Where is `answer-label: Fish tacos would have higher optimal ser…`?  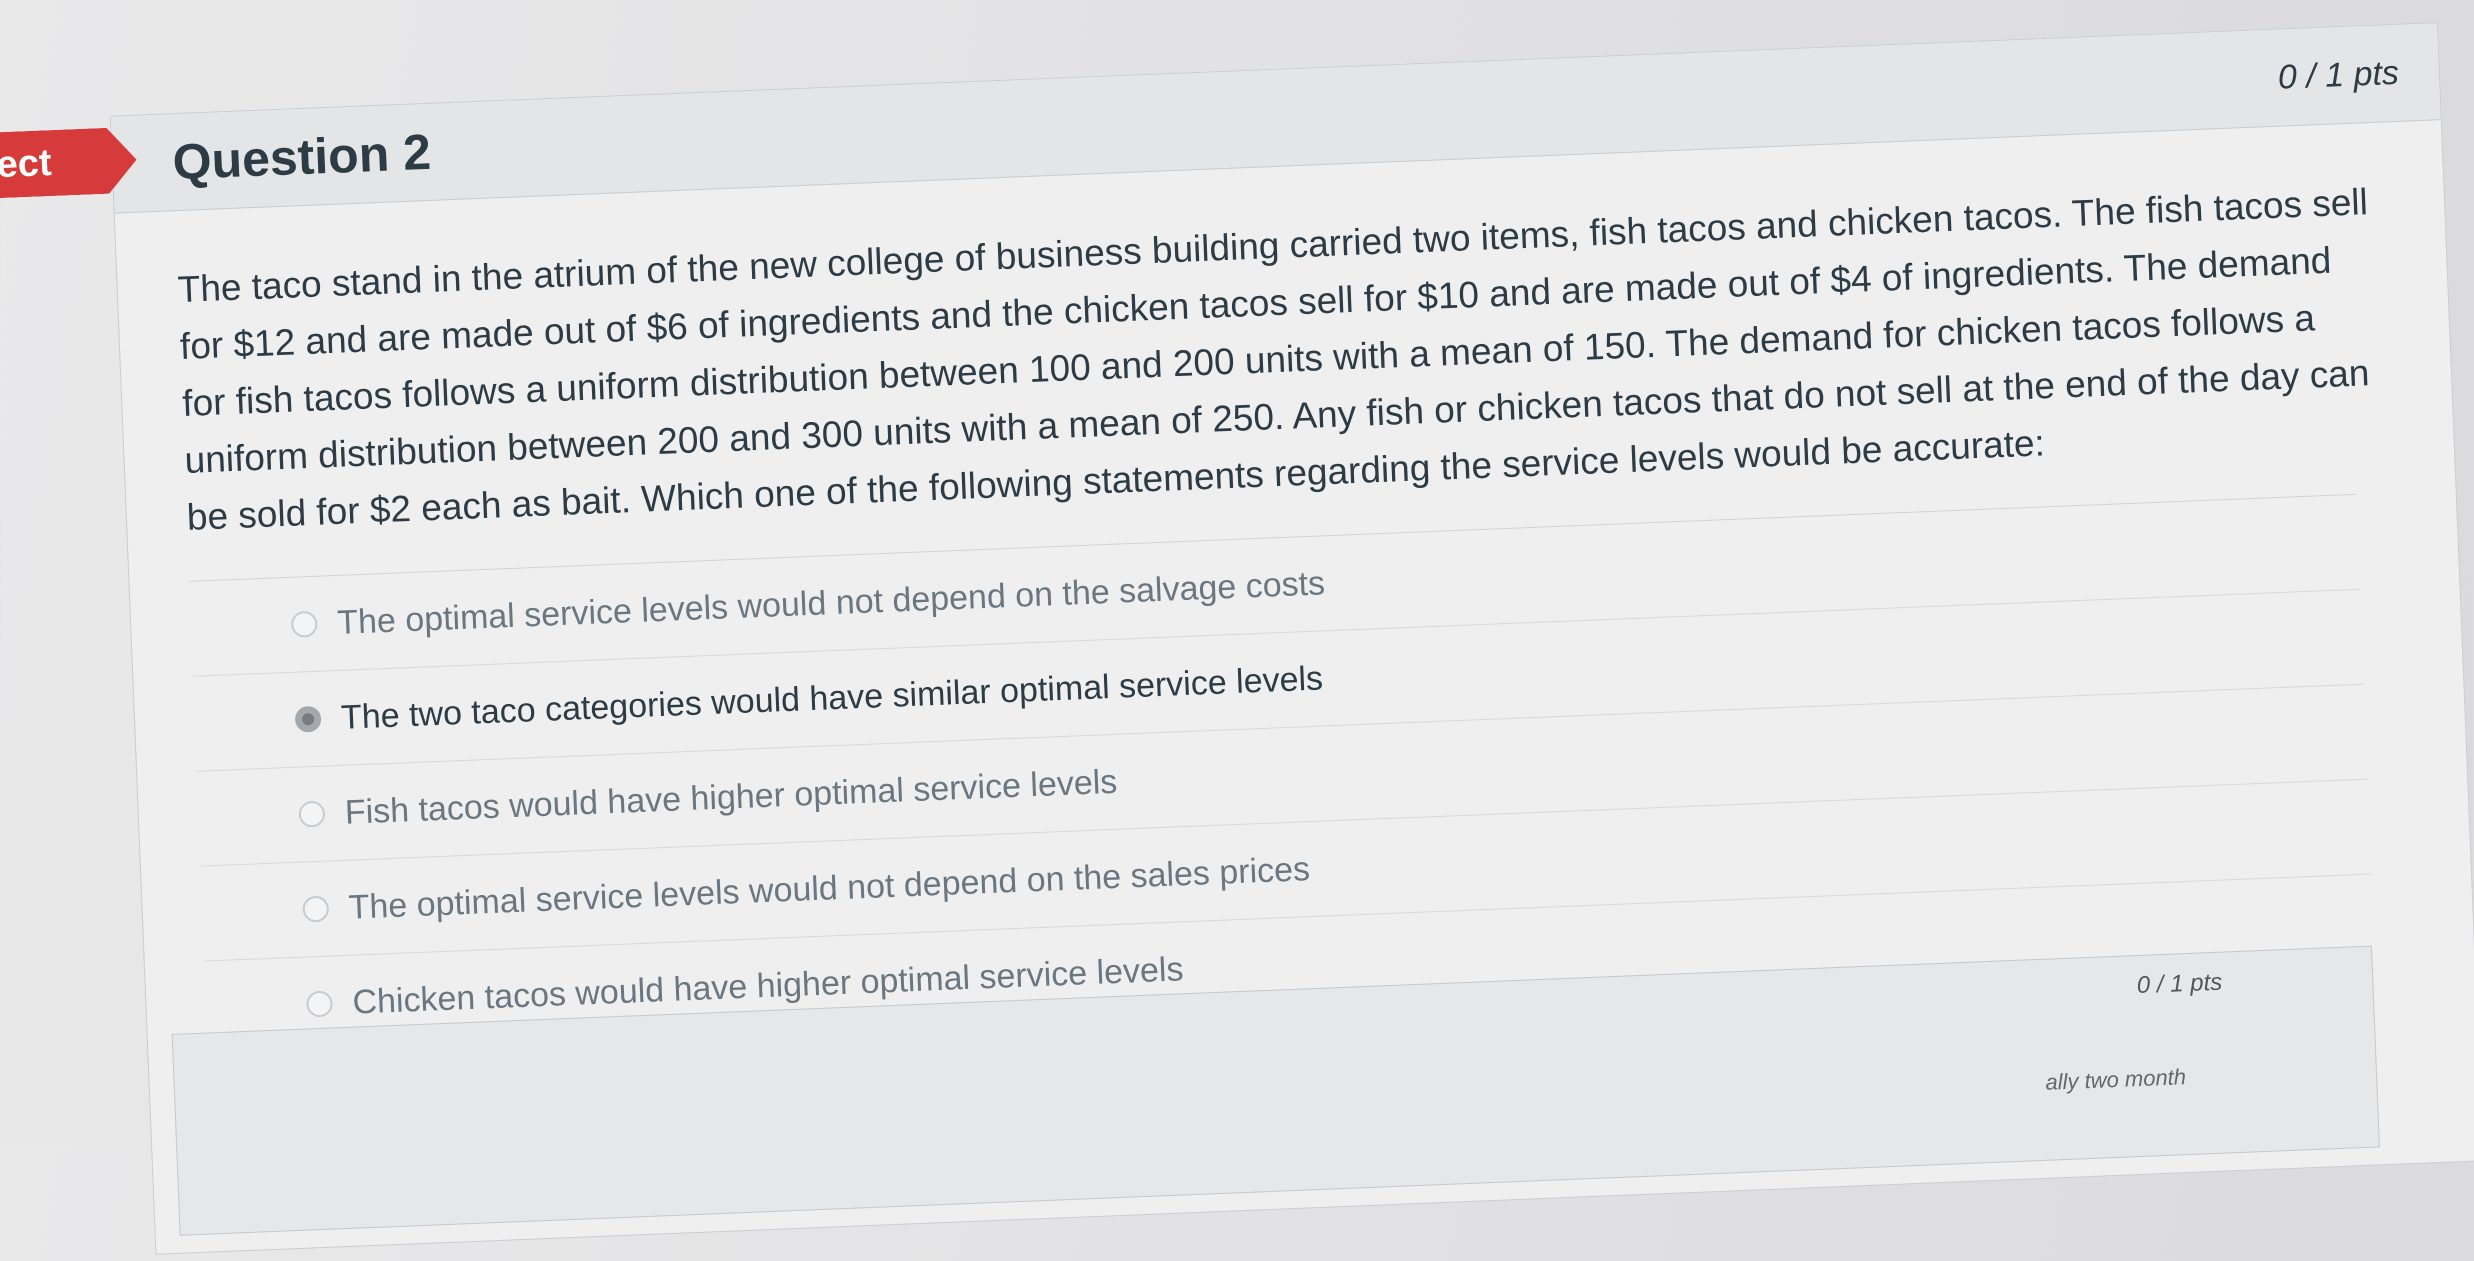
answer-label: Fish tacos would have higher optimal ser… is located at coordinates (731, 797).